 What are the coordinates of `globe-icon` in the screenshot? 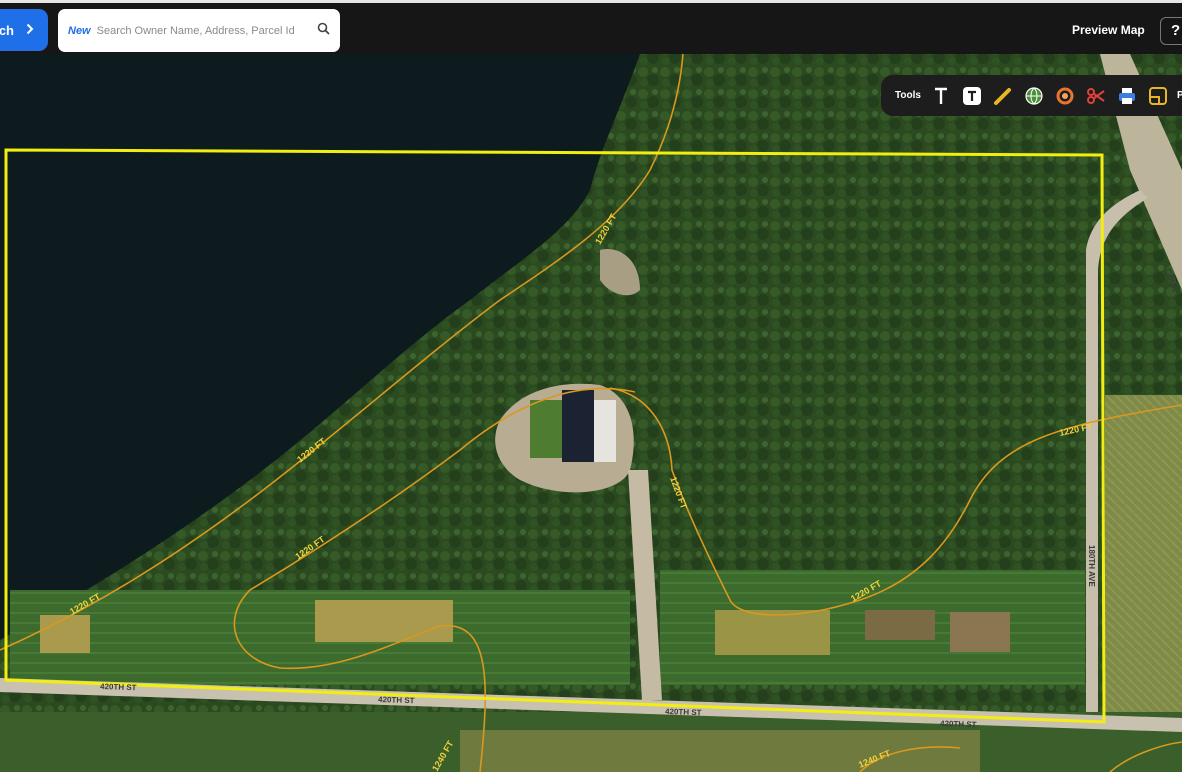 It's located at (1034, 96).